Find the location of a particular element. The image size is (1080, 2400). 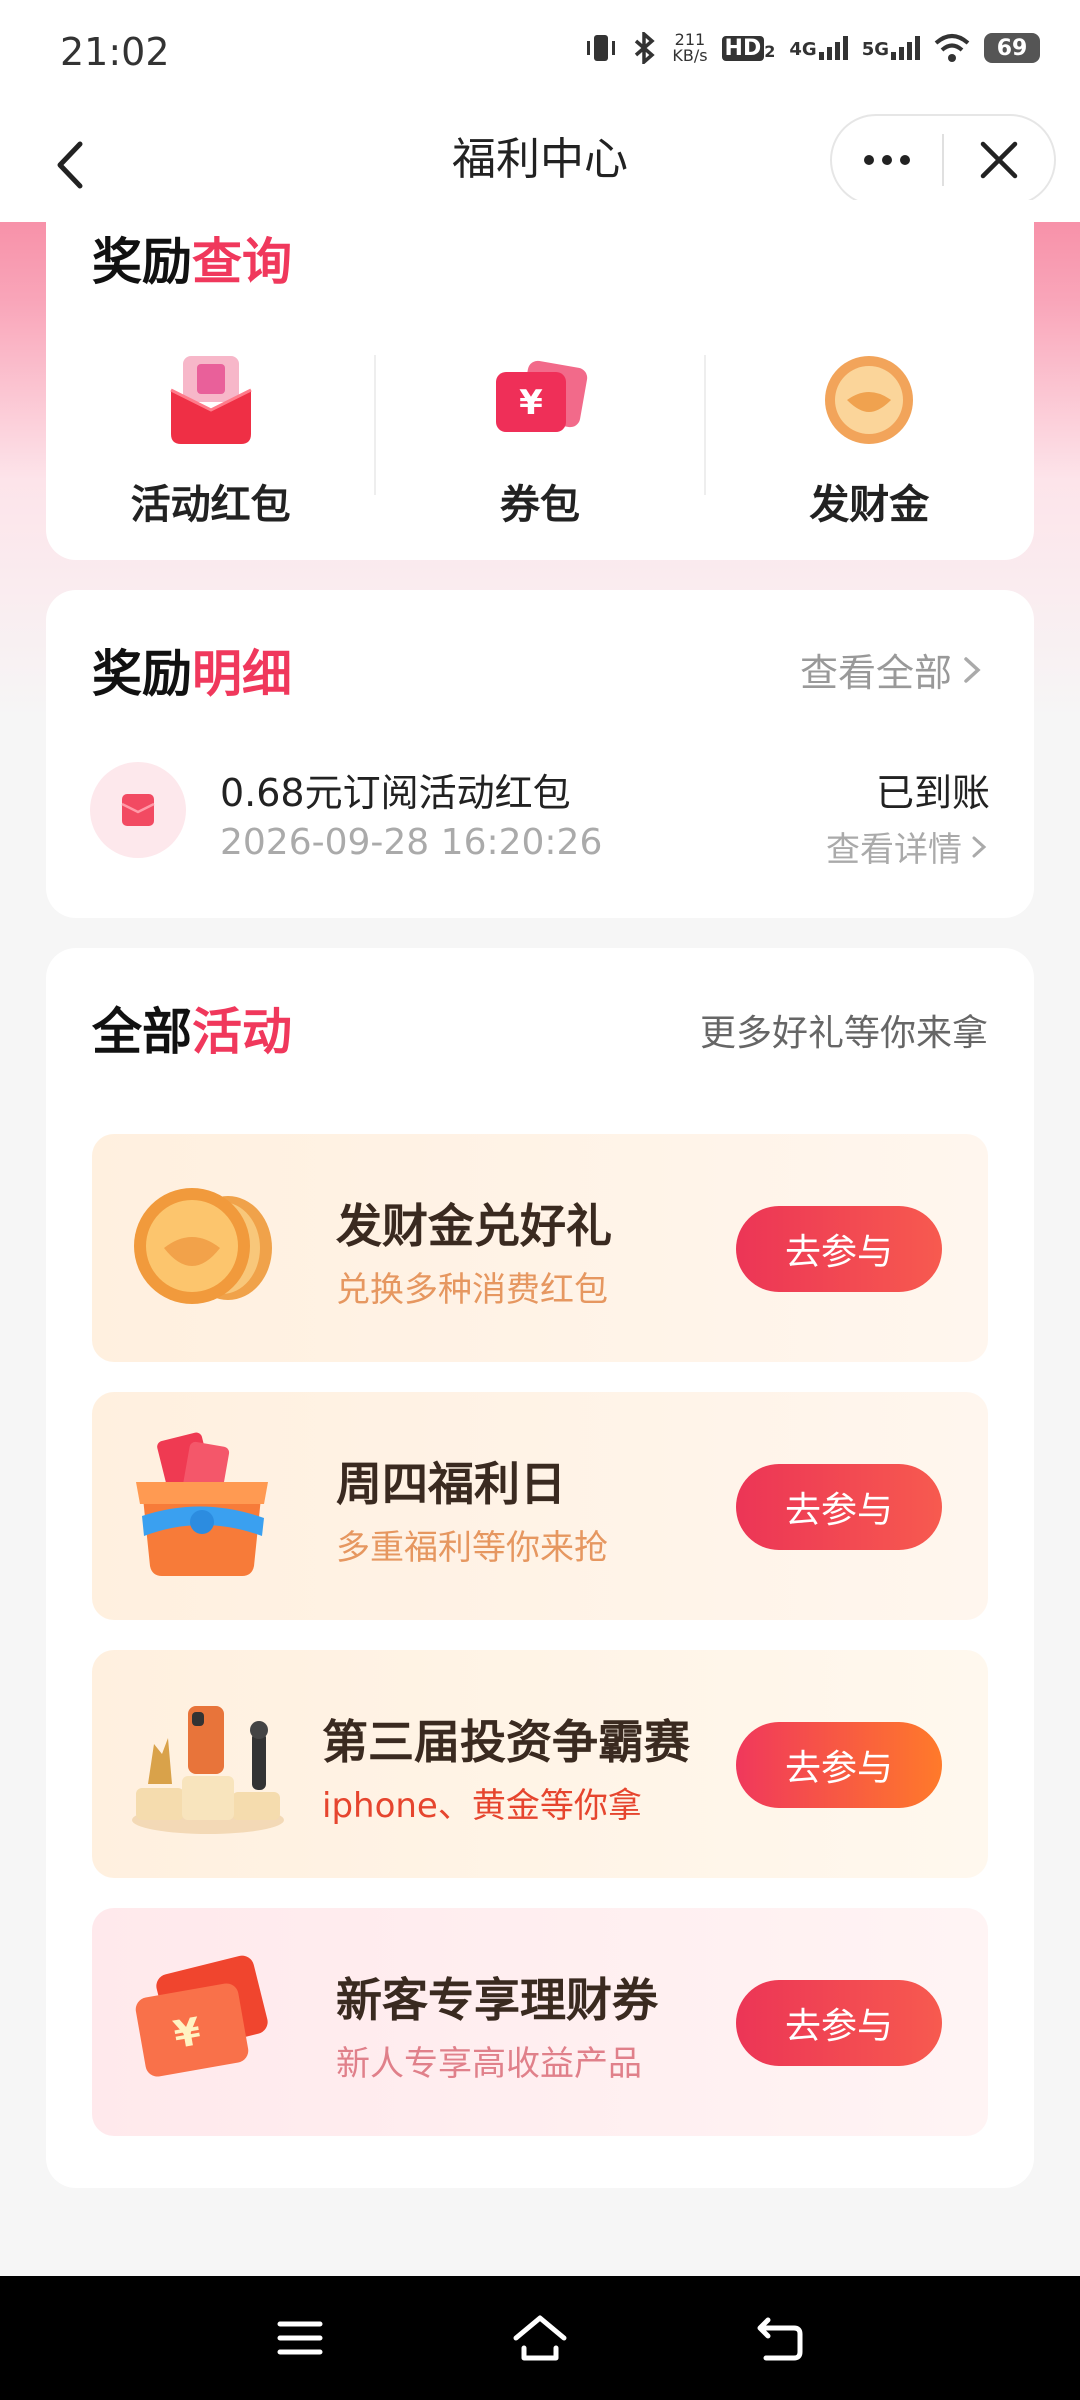

activity-subtitle: 兑换多种消费红包 is located at coordinates (472, 1290).